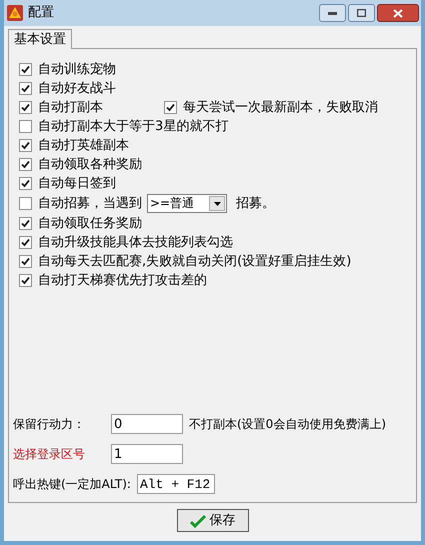 The height and width of the screenshot is (545, 425). I want to click on checkbox-label: 自动每天去匹配赛,失败就自动关闭(设置好重启挂生效), so click(195, 261).